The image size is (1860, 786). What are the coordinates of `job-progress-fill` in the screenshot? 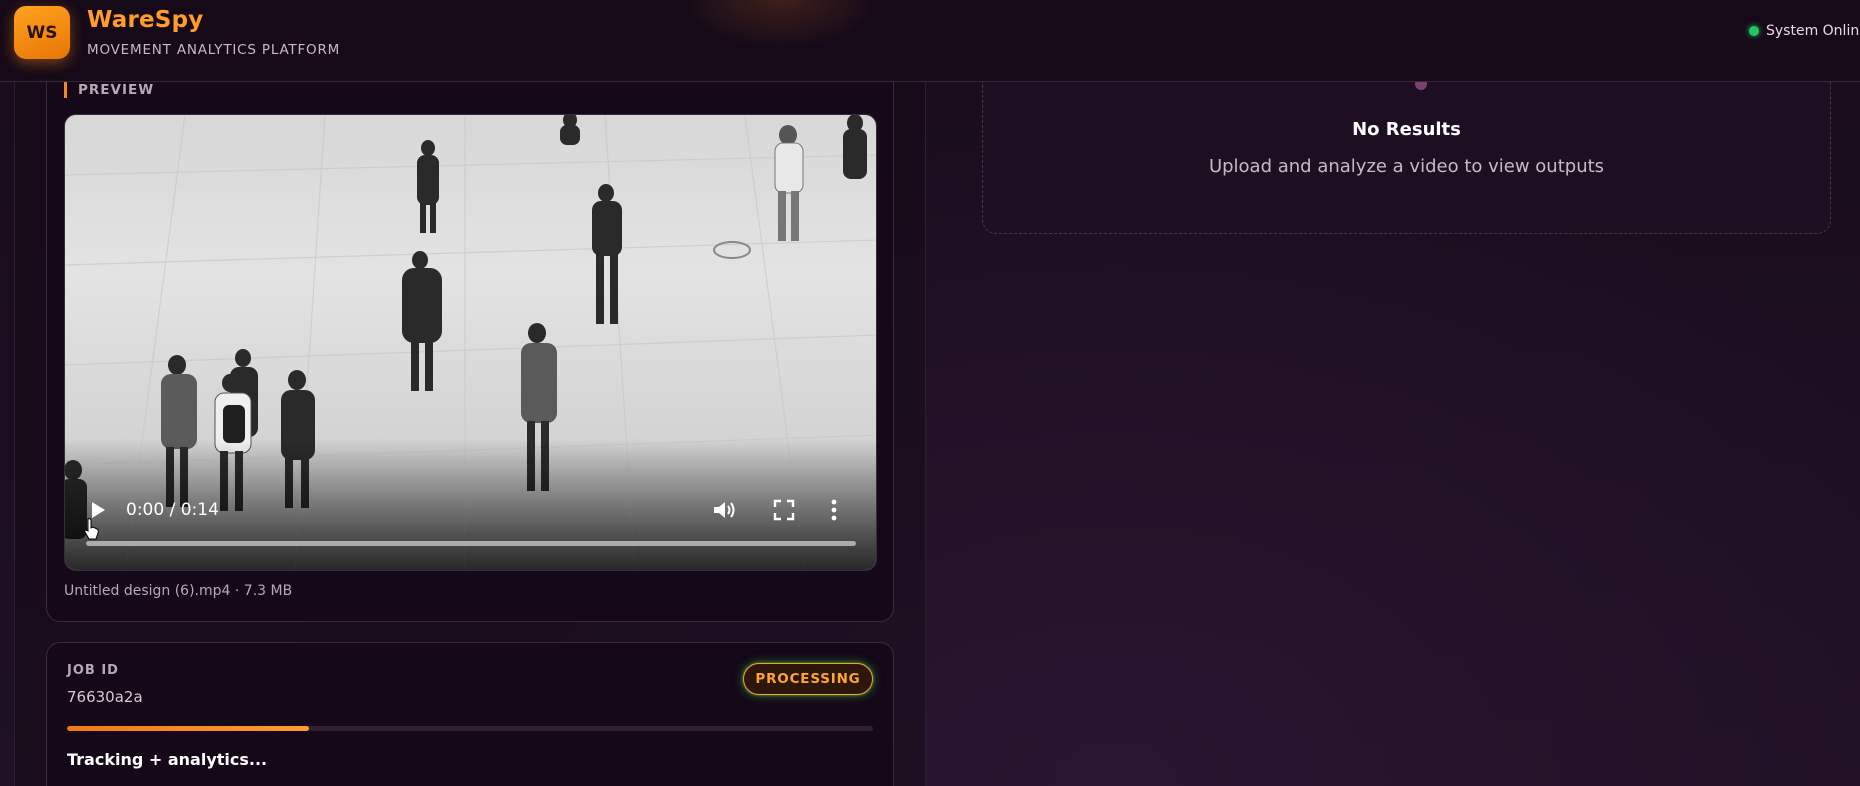 It's located at (188, 728).